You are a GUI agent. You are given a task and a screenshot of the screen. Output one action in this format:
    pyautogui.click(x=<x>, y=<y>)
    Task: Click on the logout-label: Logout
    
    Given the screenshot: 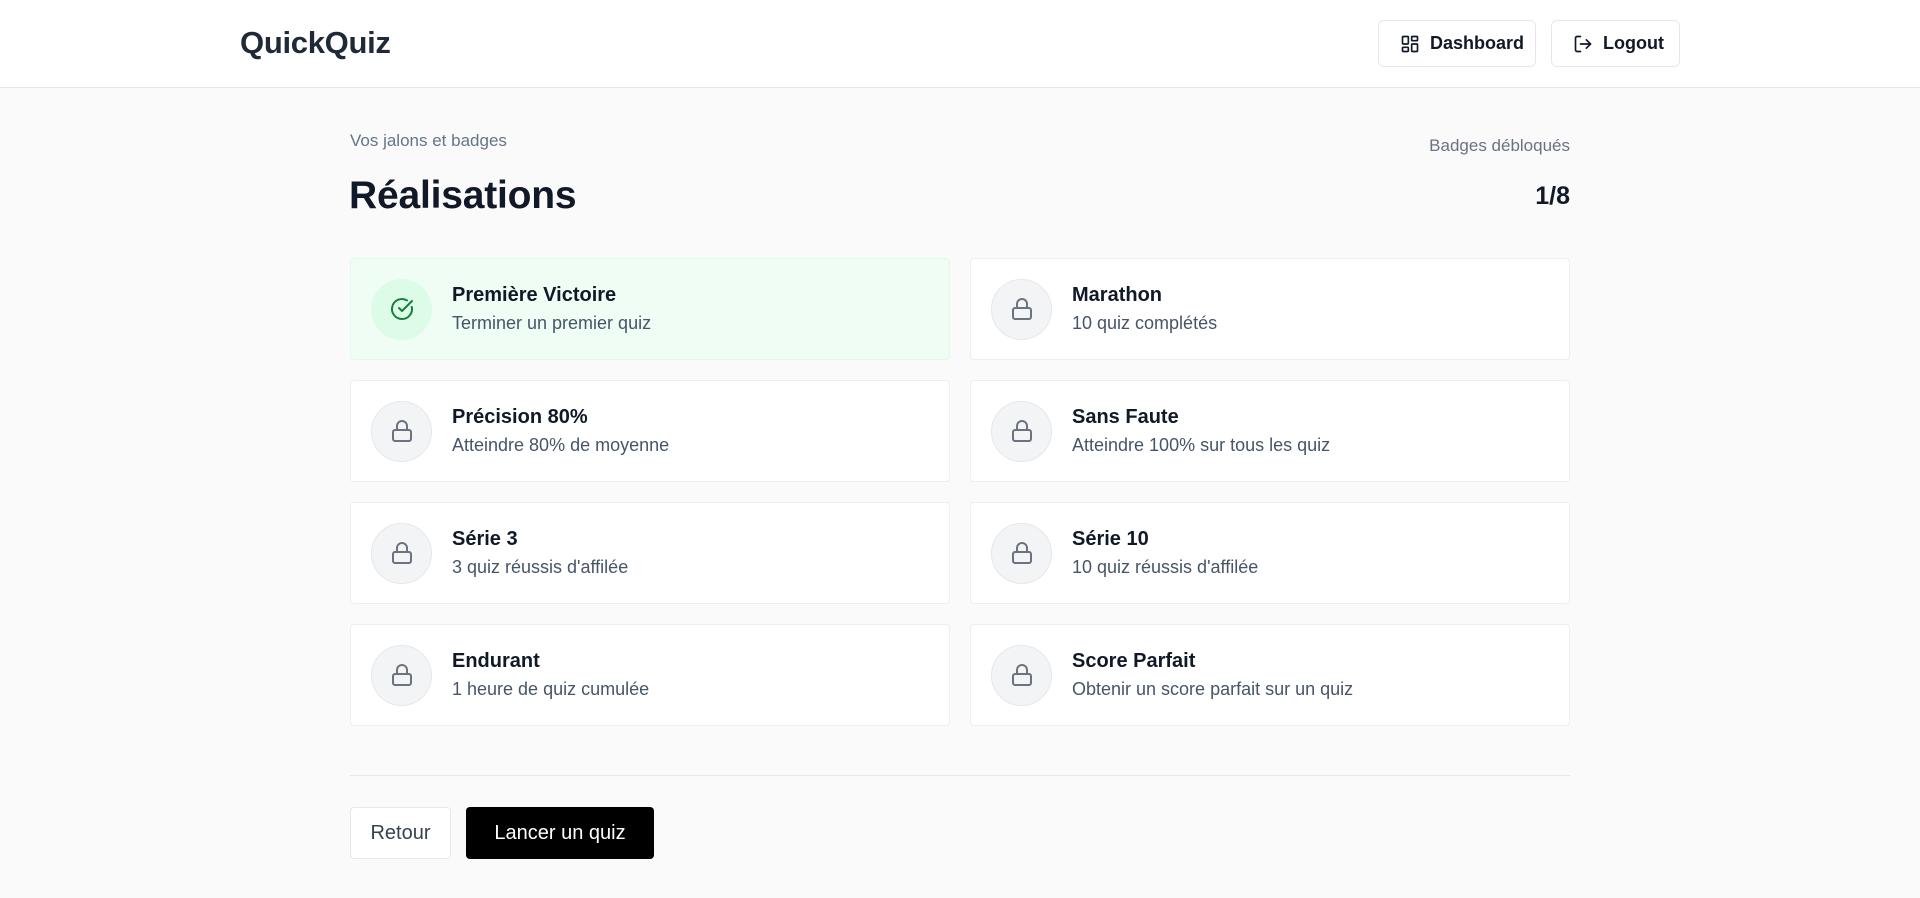 What is the action you would take?
    pyautogui.click(x=1633, y=43)
    